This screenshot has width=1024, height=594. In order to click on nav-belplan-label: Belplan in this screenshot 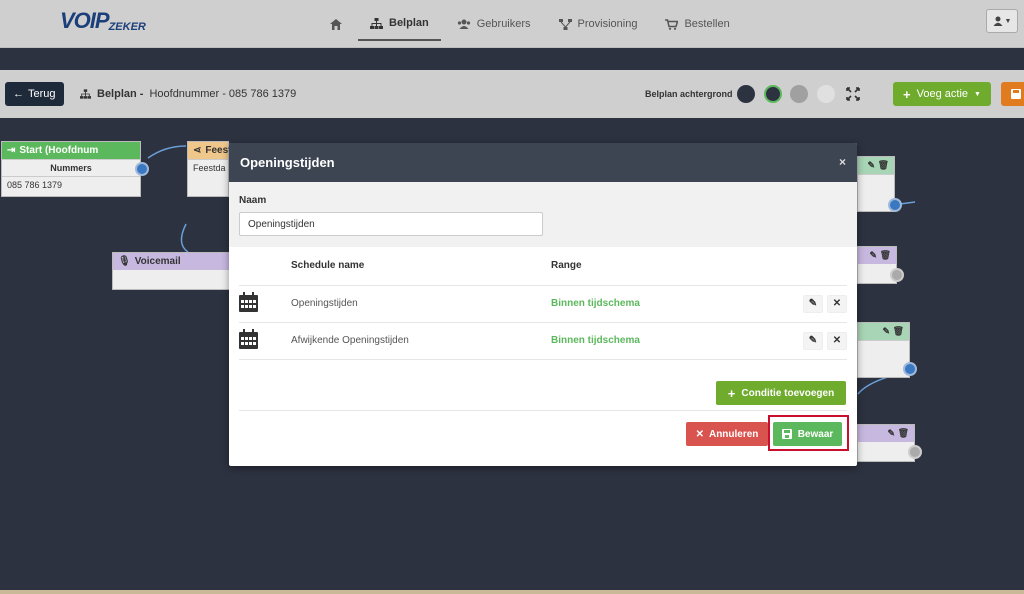, I will do `click(409, 23)`.